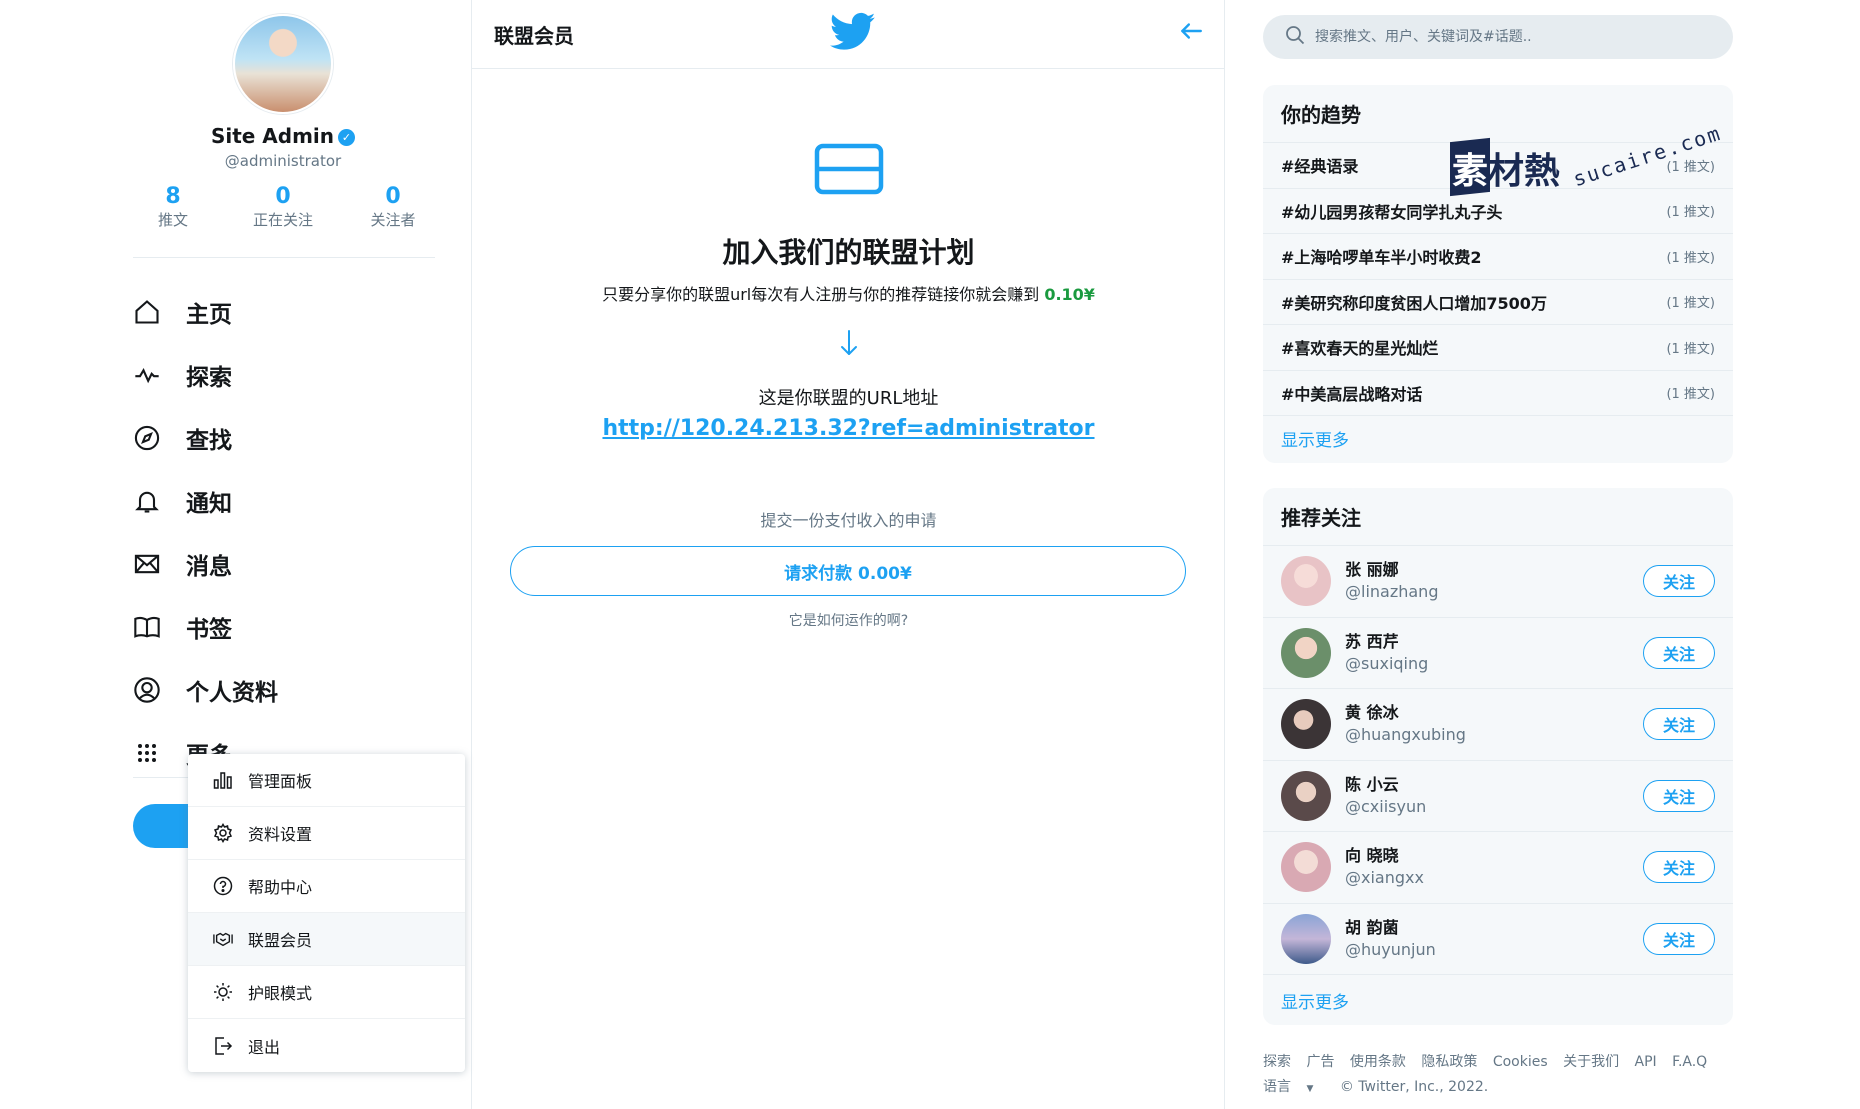 The image size is (1860, 1109). What do you see at coordinates (205, 563) in the screenshot?
I see `nav-item-messages: 消息` at bounding box center [205, 563].